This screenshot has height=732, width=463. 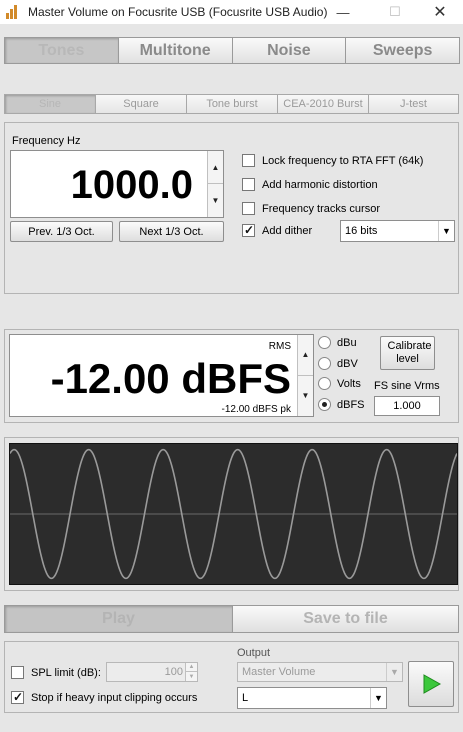 I want to click on tab-multitone: Multitone, so click(x=175, y=50).